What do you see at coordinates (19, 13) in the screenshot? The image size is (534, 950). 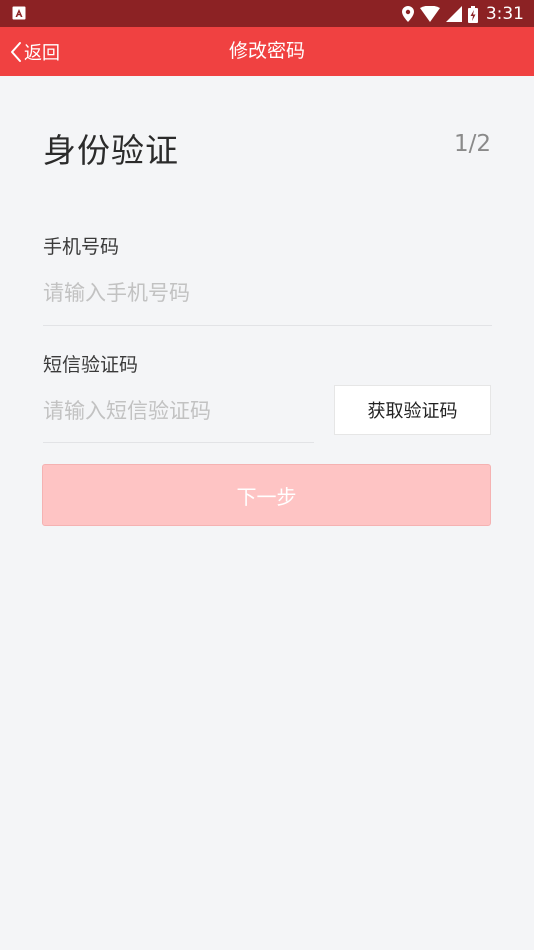 I see `notification-icon` at bounding box center [19, 13].